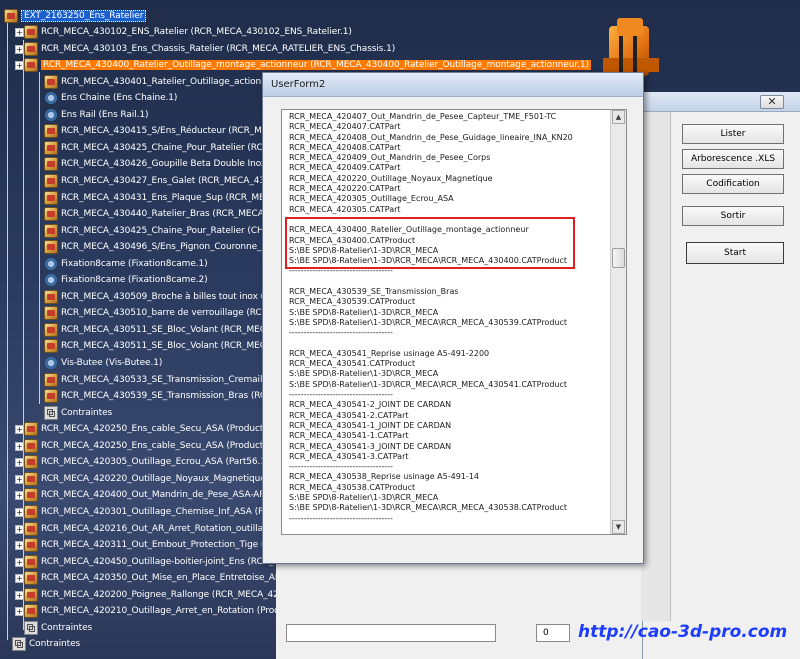 This screenshot has height=659, width=800. What do you see at coordinates (459, 610) in the screenshot?
I see `main-userform-lower-panel` at bounding box center [459, 610].